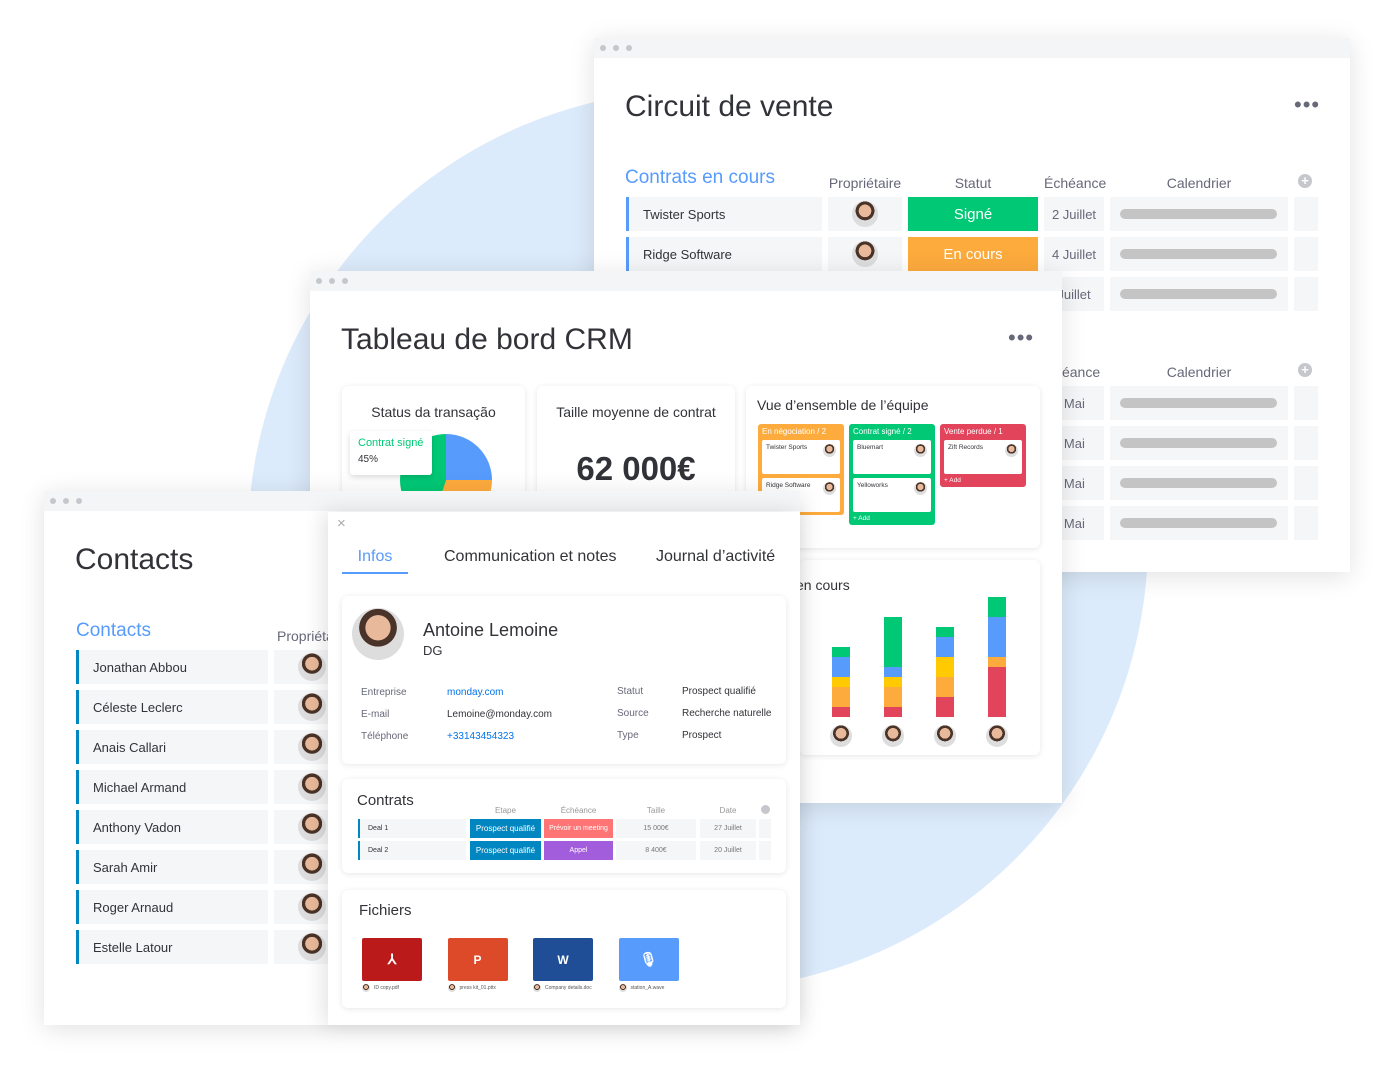 Image resolution: width=1392 pixels, height=1080 pixels. What do you see at coordinates (172, 867) in the screenshot?
I see `contact-row: Sarah Amir` at bounding box center [172, 867].